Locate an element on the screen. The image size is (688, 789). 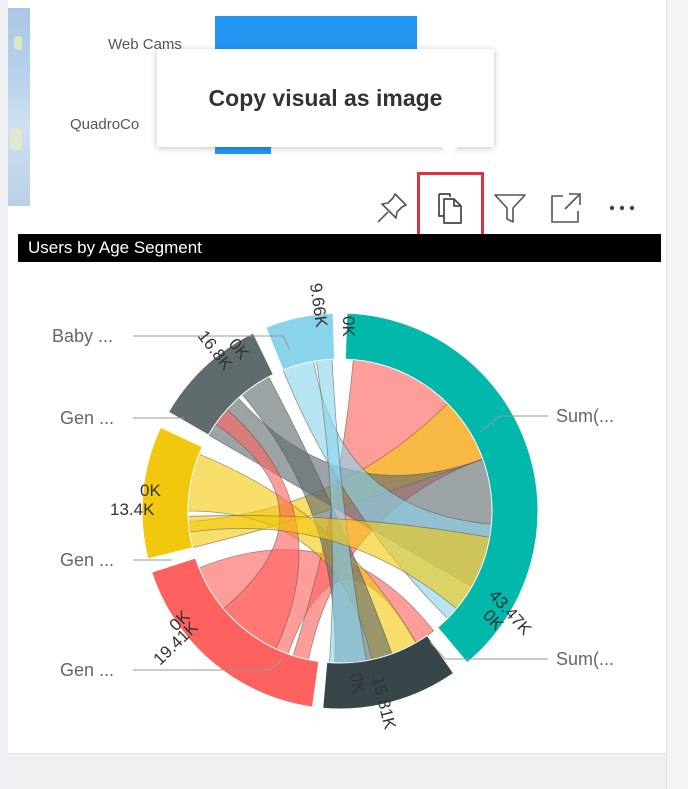
group-label-leader-line is located at coordinates (488, 650).